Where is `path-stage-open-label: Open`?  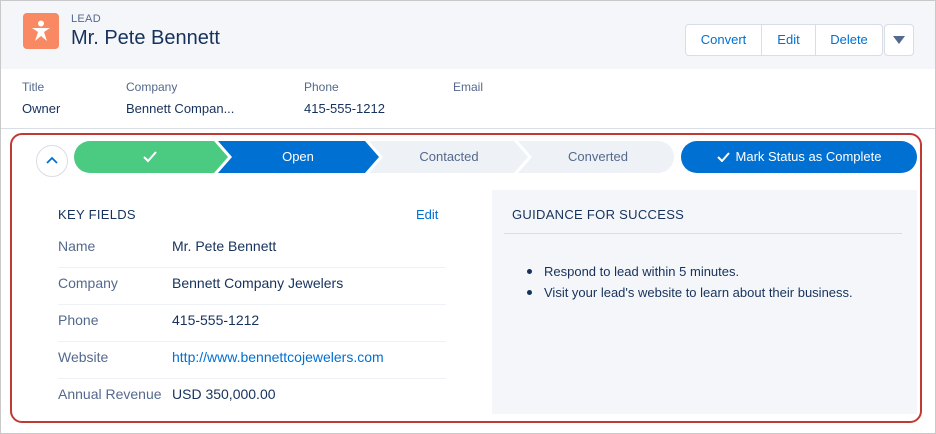
path-stage-open-label: Open is located at coordinates (298, 156).